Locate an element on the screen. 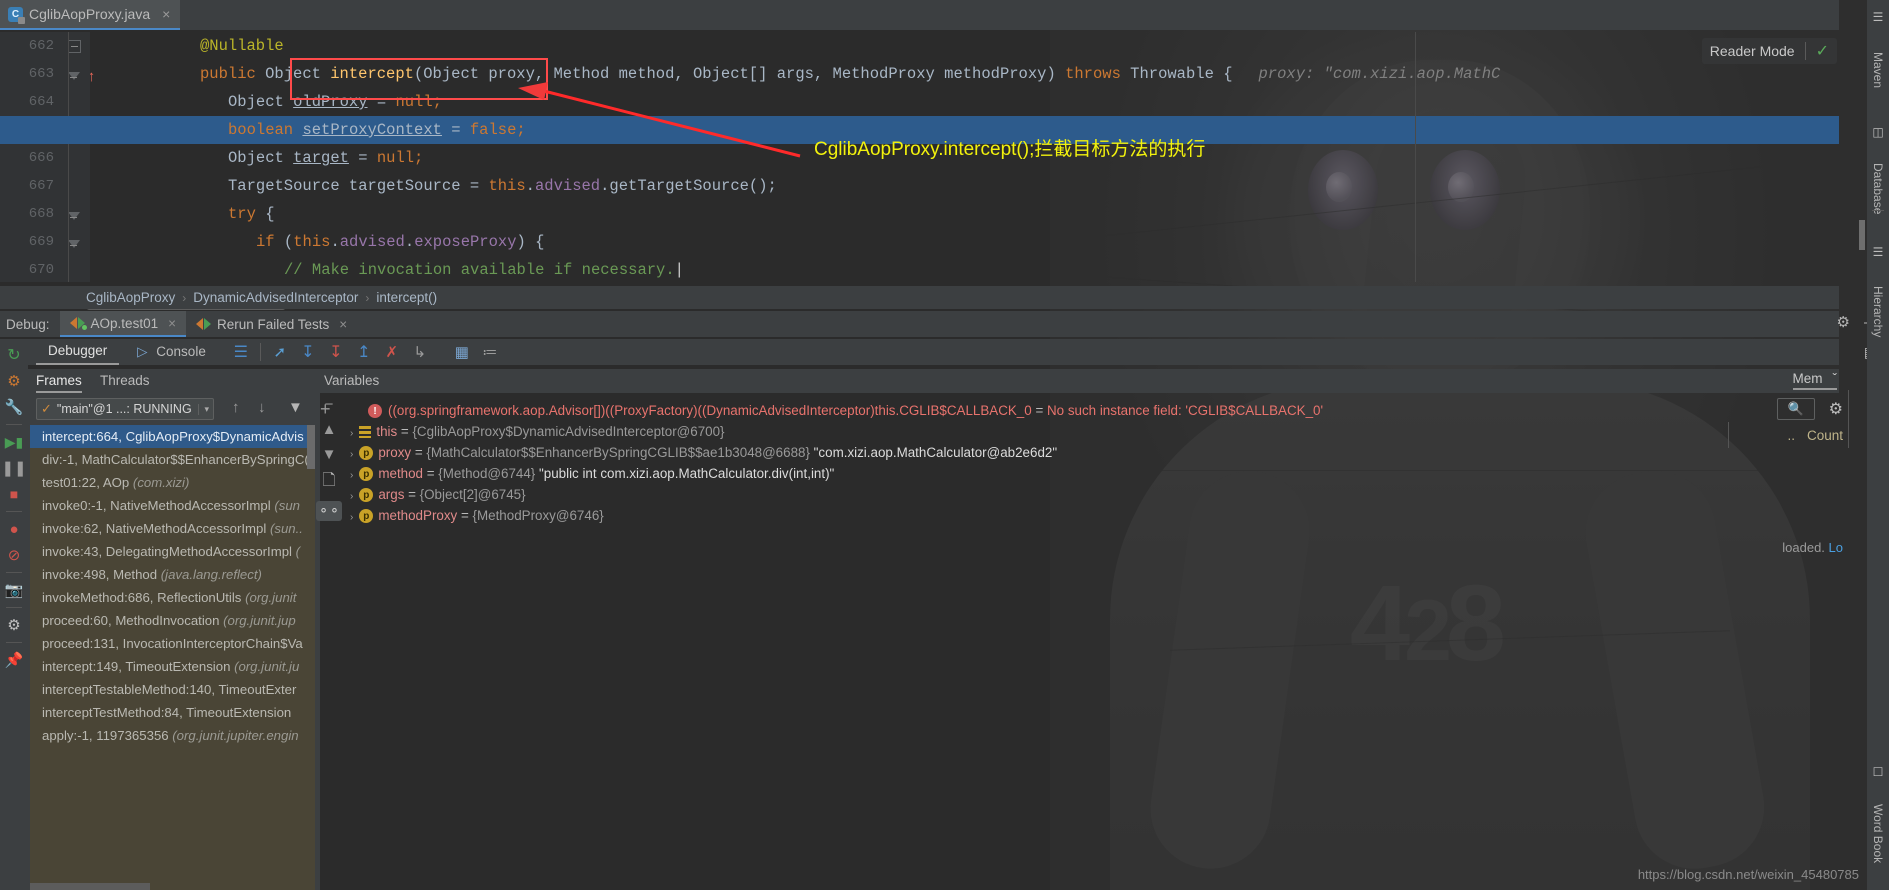  wordbook-icon: ☐ is located at coordinates (1878, 772).